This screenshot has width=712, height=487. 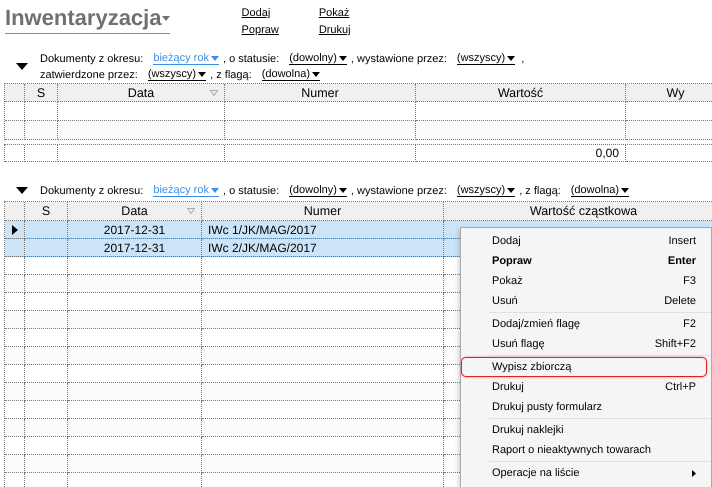 I want to click on total-cell: 0,00, so click(x=521, y=153).